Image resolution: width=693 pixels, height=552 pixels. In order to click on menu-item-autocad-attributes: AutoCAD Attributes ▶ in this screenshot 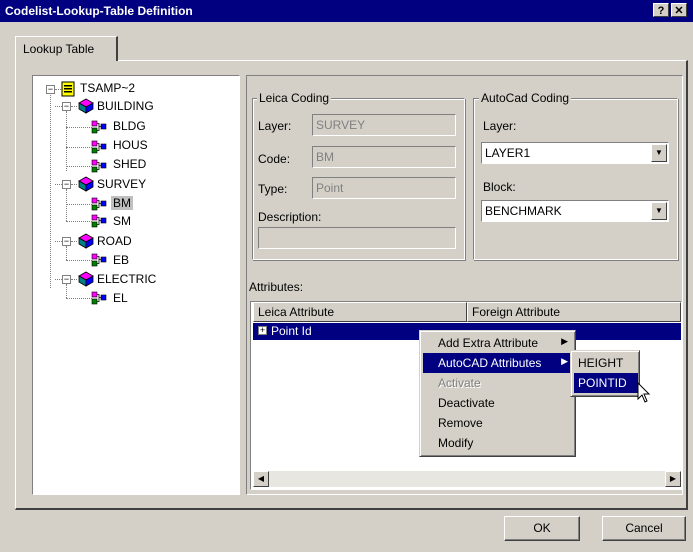, I will do `click(498, 363)`.